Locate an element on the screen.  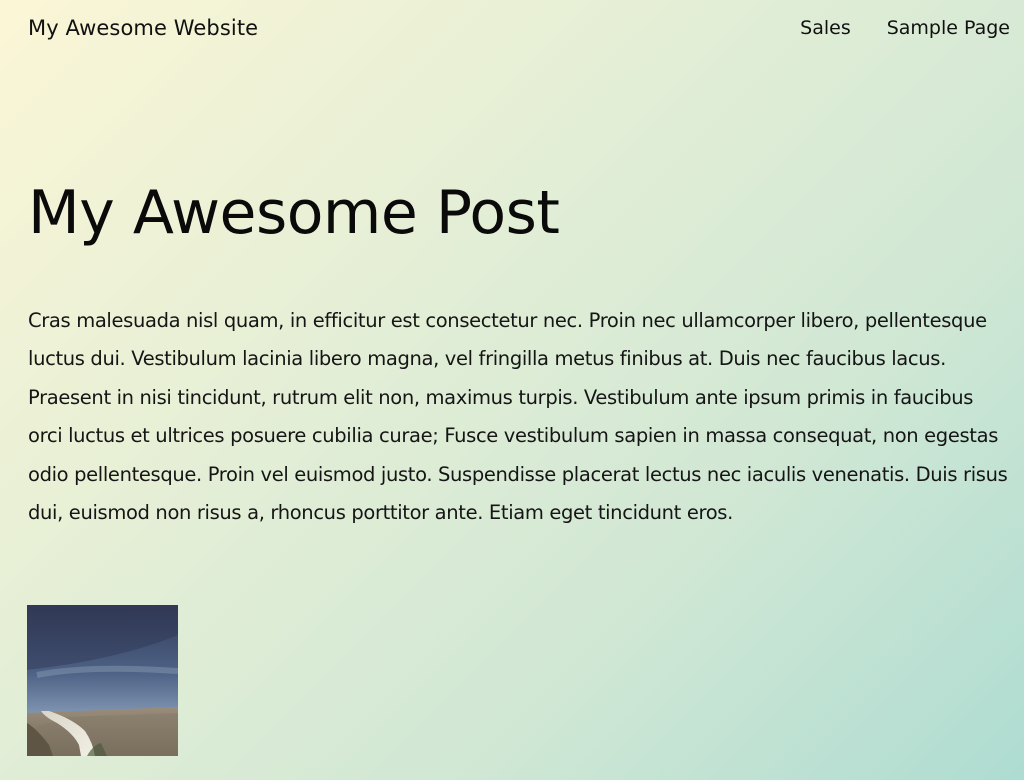
post-image-country-road is located at coordinates (102, 680).